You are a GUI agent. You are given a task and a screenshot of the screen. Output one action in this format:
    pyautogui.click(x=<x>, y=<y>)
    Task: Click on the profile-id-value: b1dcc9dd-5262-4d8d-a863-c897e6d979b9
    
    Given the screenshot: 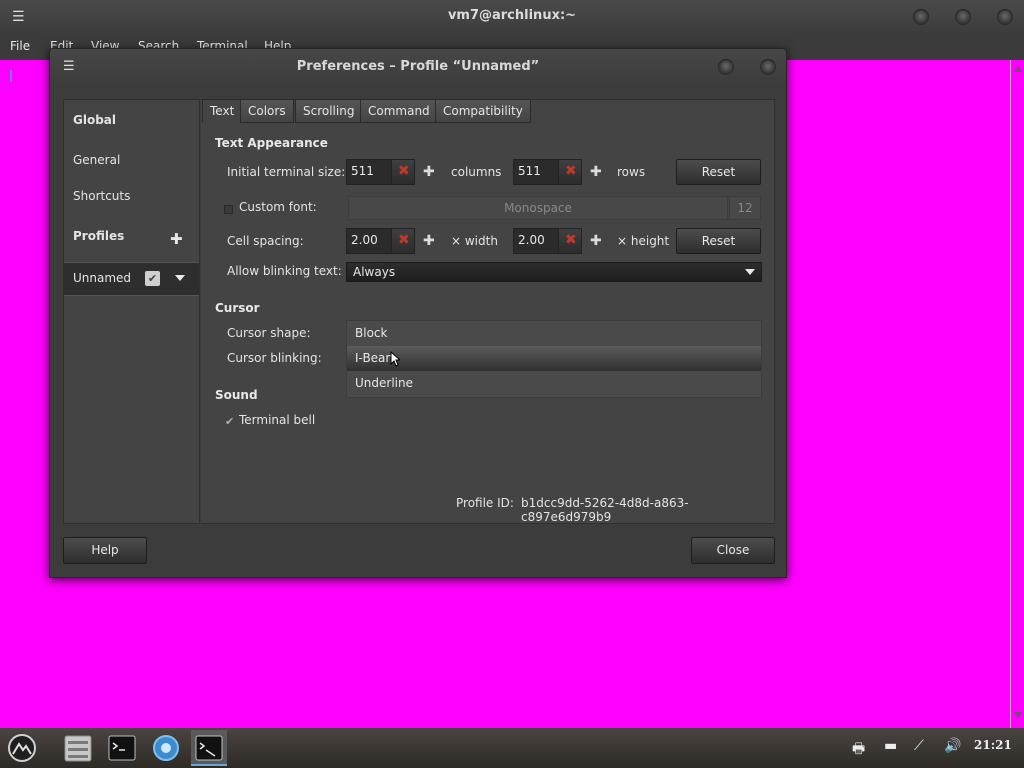 What is the action you would take?
    pyautogui.click(x=605, y=510)
    